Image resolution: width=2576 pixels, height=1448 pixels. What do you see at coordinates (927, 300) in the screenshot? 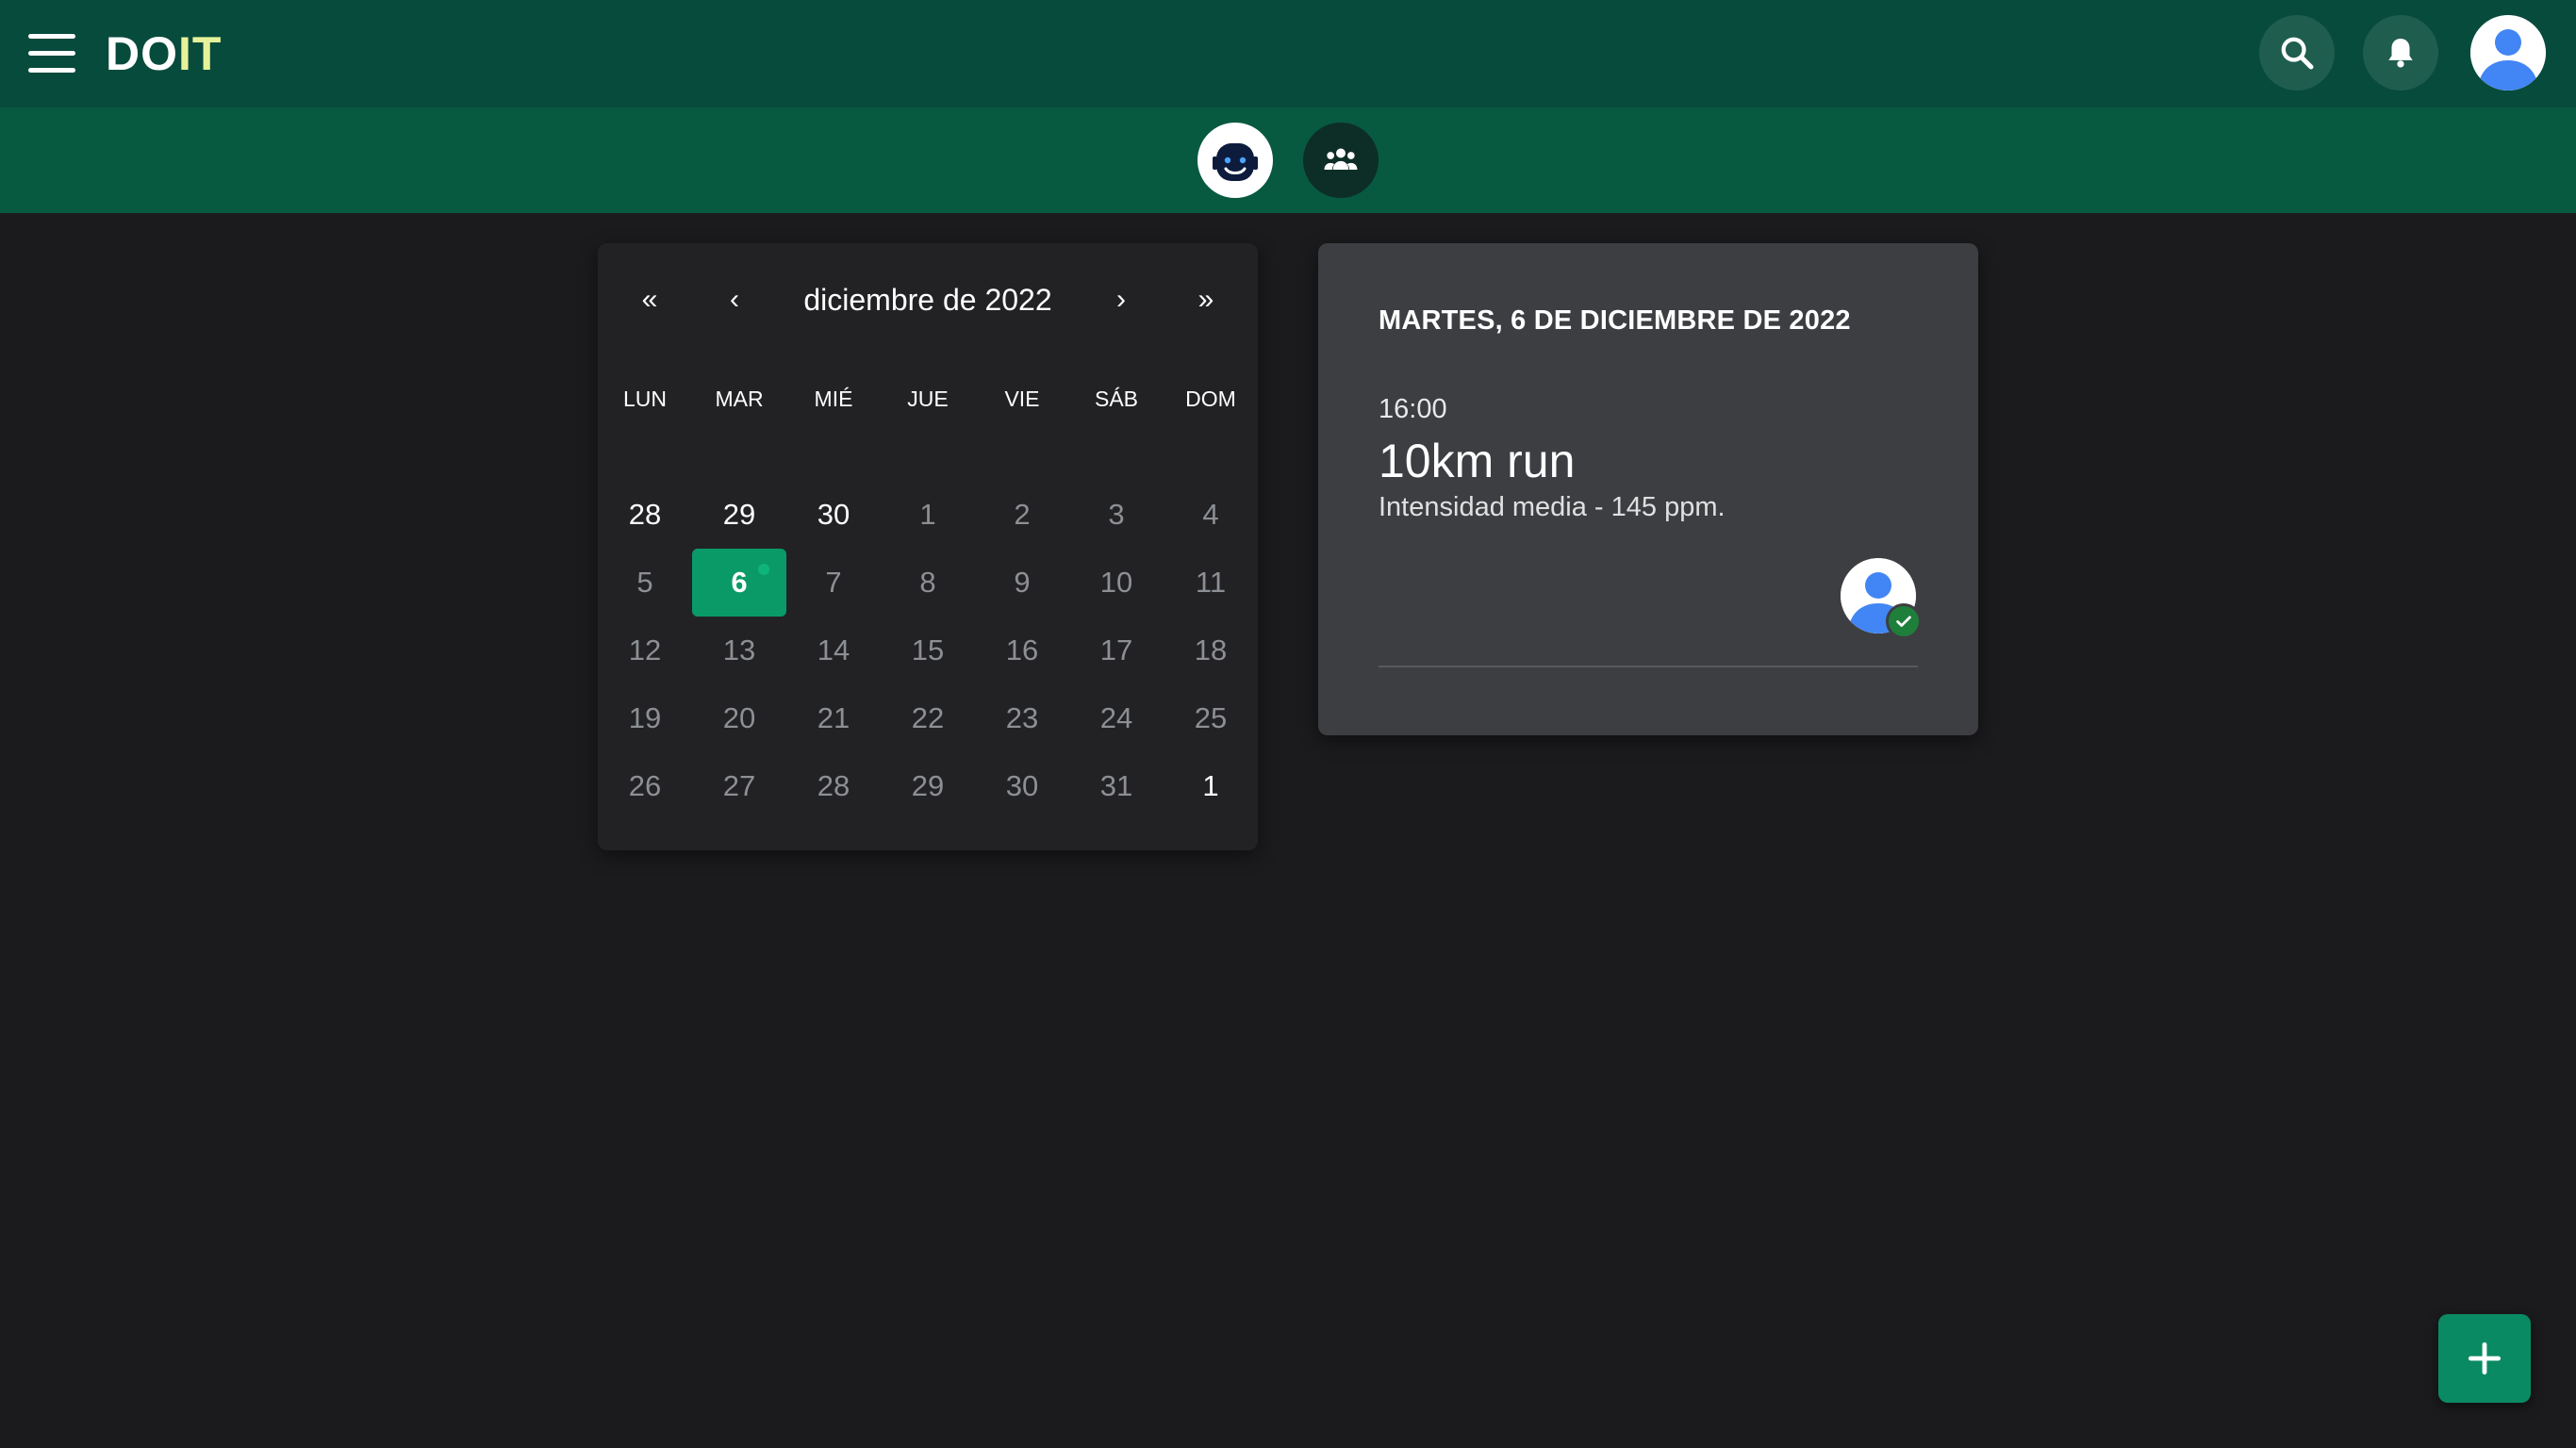
I see `calendar-month-title: diciembre de 2022` at bounding box center [927, 300].